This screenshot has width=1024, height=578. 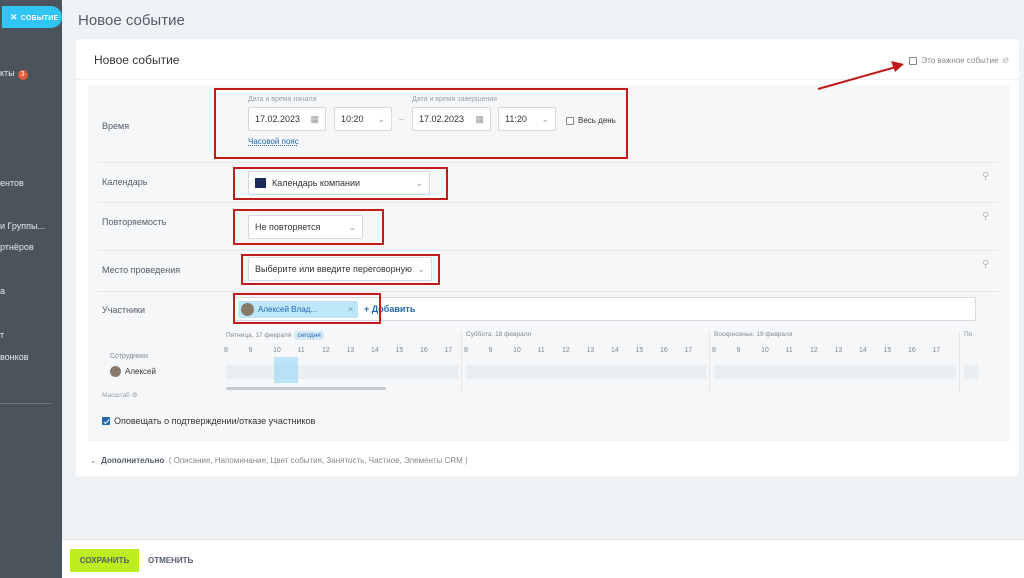 What do you see at coordinates (275, 335) in the screenshot?
I see `timeline-day-label: Пятница, 17 февраля сегодня` at bounding box center [275, 335].